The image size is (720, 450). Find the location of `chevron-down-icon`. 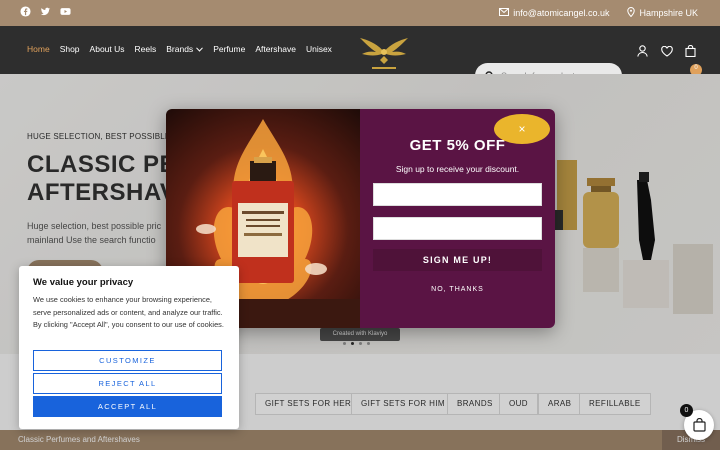

chevron-down-icon is located at coordinates (200, 49).